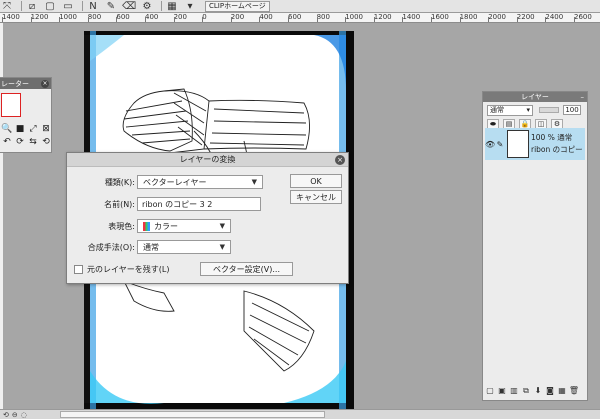 The height and width of the screenshot is (419, 600). What do you see at coordinates (172, 6) in the screenshot?
I see `calendar-icon: ▦` at bounding box center [172, 6].